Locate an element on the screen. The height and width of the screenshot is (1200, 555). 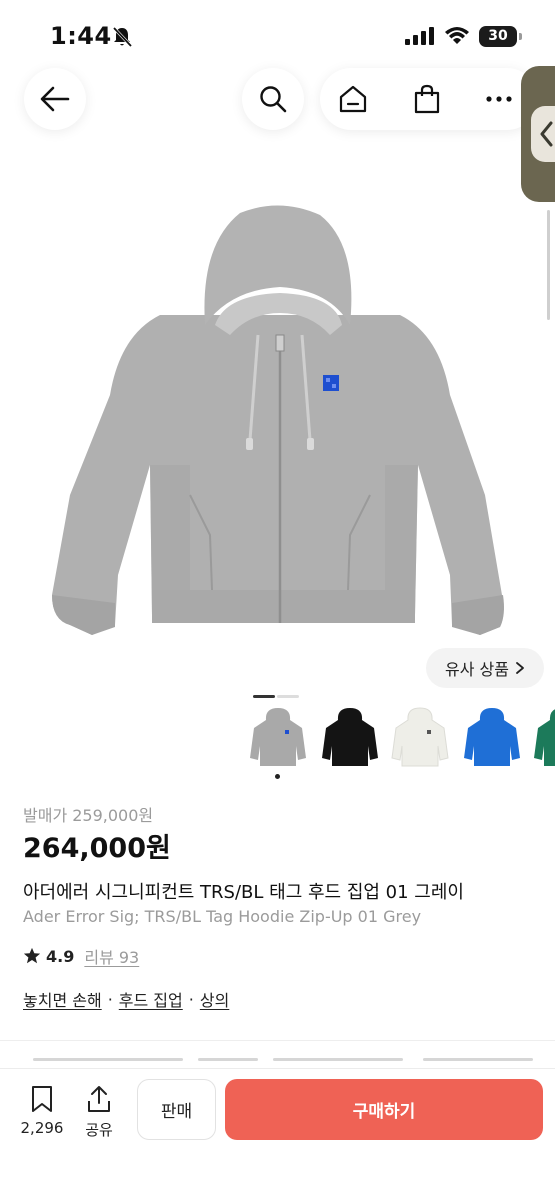
selected-swatch-indicator is located at coordinates (277, 776).